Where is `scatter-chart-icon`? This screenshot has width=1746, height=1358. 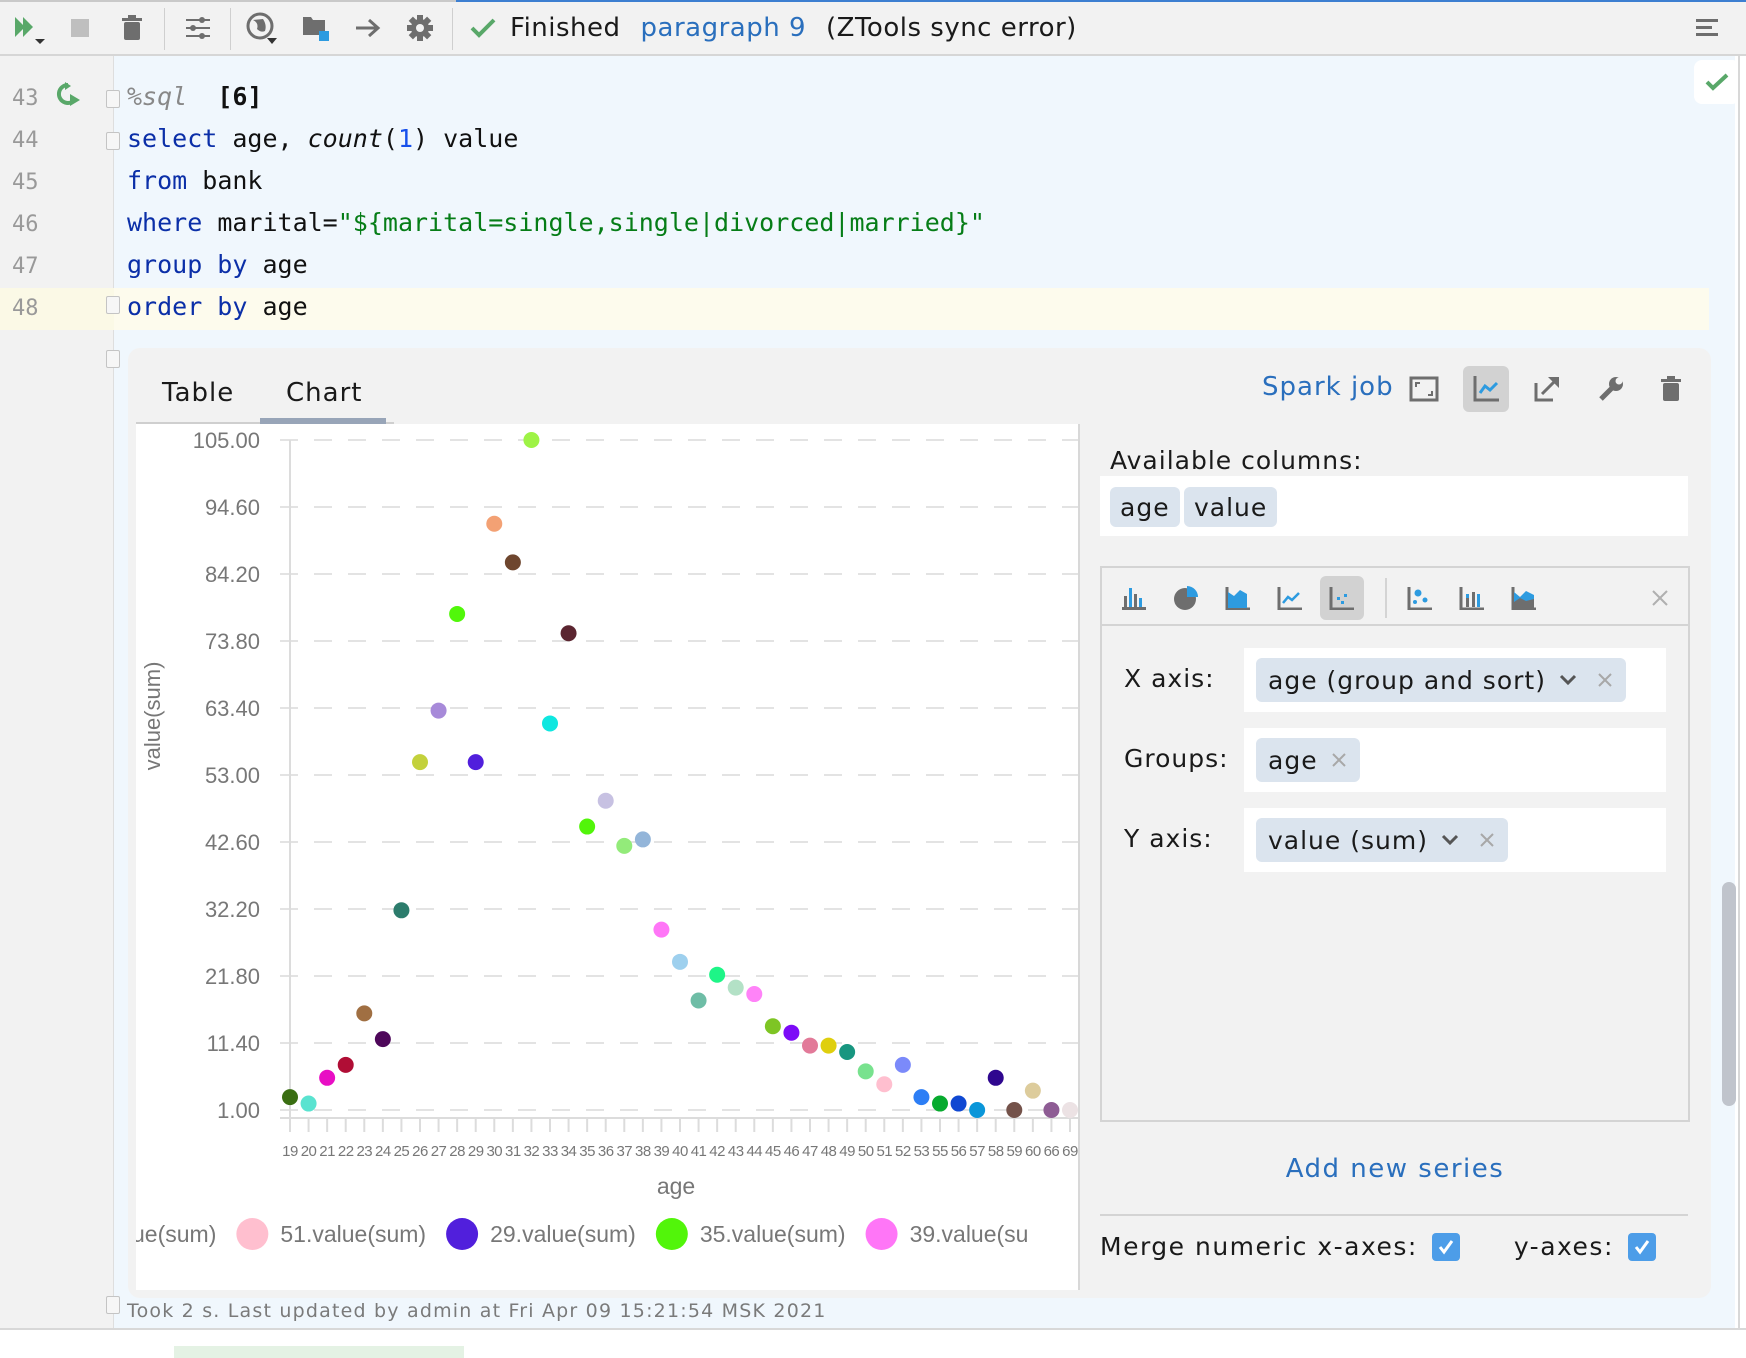 scatter-chart-icon is located at coordinates (1342, 598).